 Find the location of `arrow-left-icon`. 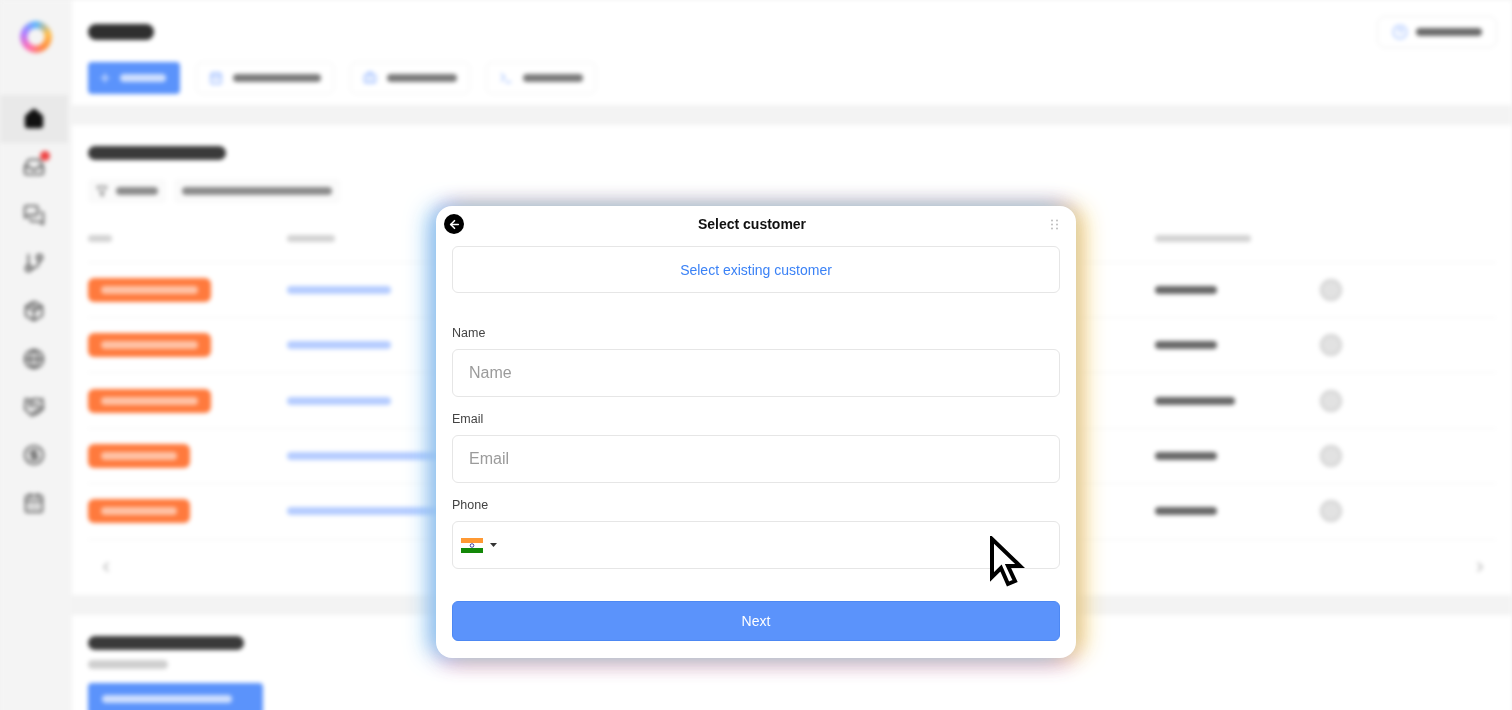

arrow-left-icon is located at coordinates (454, 224).